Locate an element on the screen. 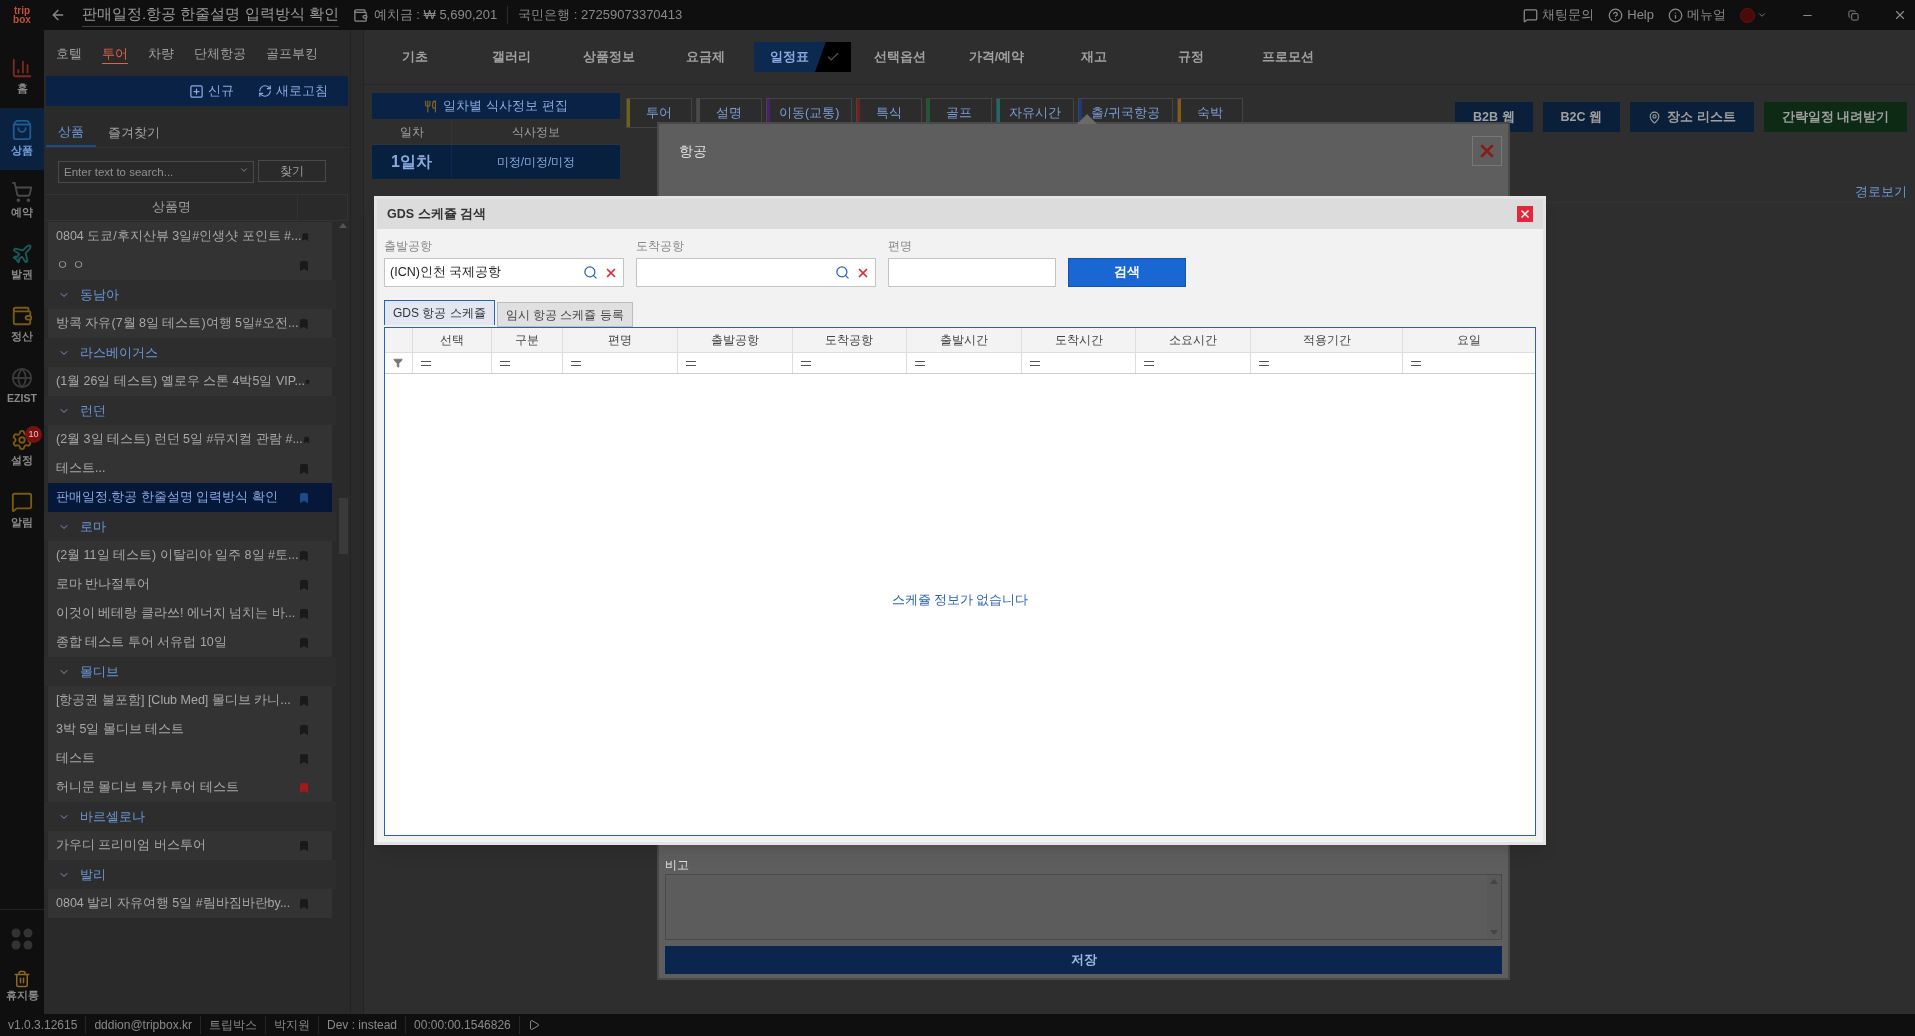 The height and width of the screenshot is (1036, 1915). main-tab: 상품정보 is located at coordinates (608, 57).